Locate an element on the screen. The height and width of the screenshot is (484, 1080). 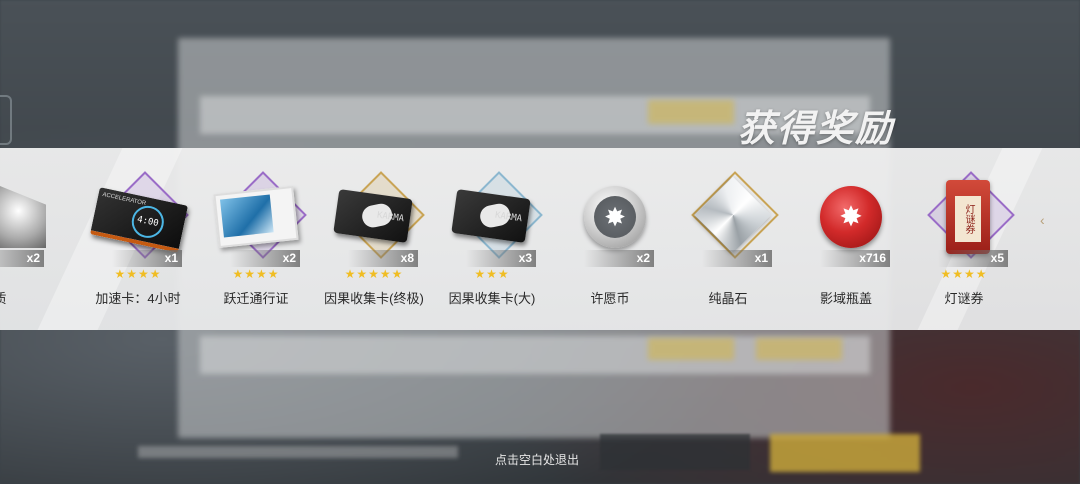
reward-quantity: x716 is located at coordinates (855, 258).